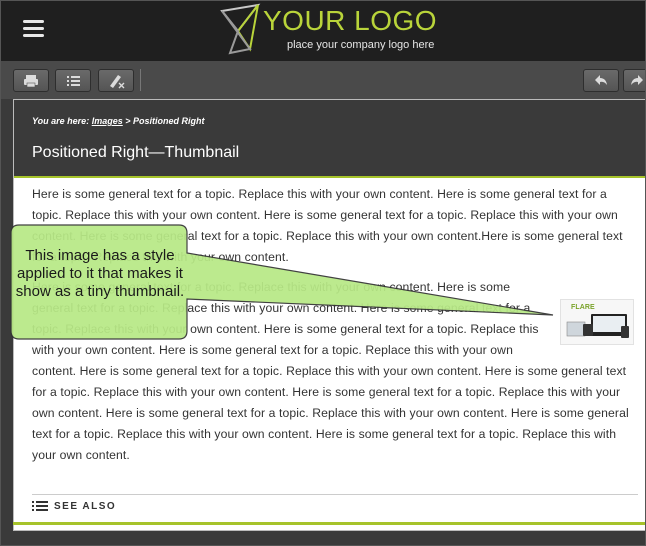 This screenshot has width=646, height=546. Describe the element at coordinates (107, 121) in the screenshot. I see `breadcrumb-link-images: Images` at that location.